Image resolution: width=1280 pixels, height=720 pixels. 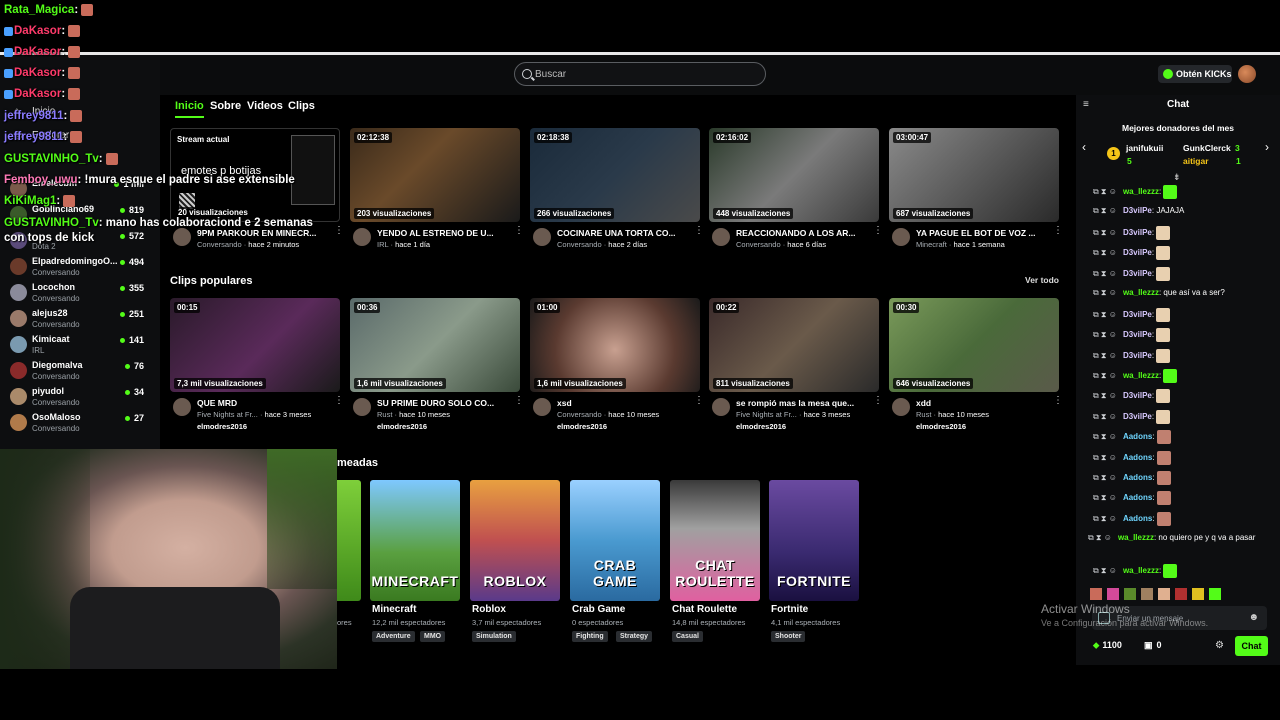 What do you see at coordinates (794, 345) in the screenshot?
I see `clip-thumbnail: 00:22 811 visualizaciones` at bounding box center [794, 345].